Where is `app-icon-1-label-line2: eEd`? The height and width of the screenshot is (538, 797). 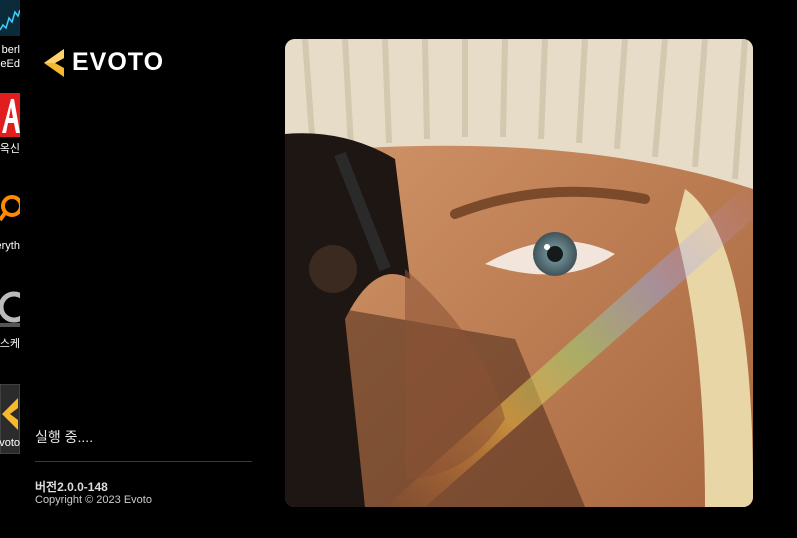
app-icon-1-label-line2: eEd is located at coordinates (10, 64).